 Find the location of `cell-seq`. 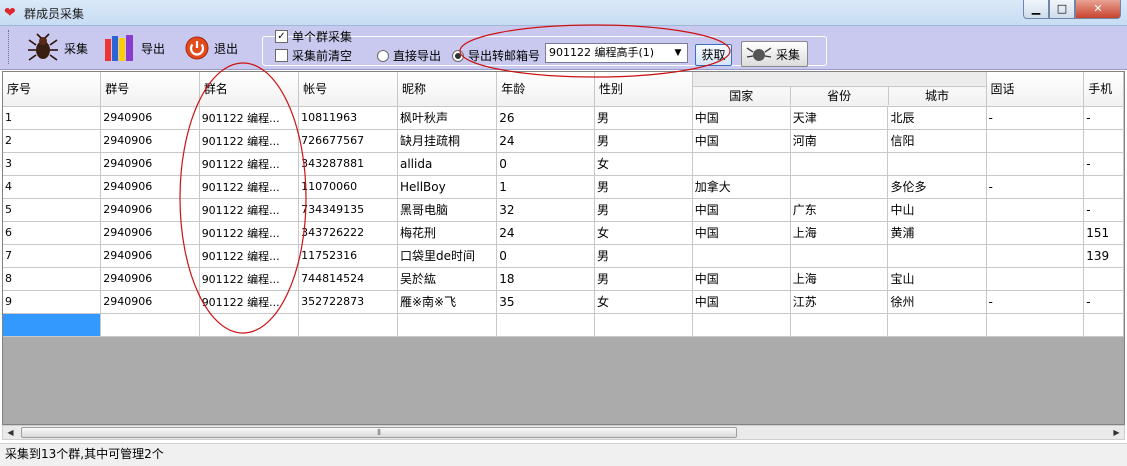

cell-seq is located at coordinates (52, 325).